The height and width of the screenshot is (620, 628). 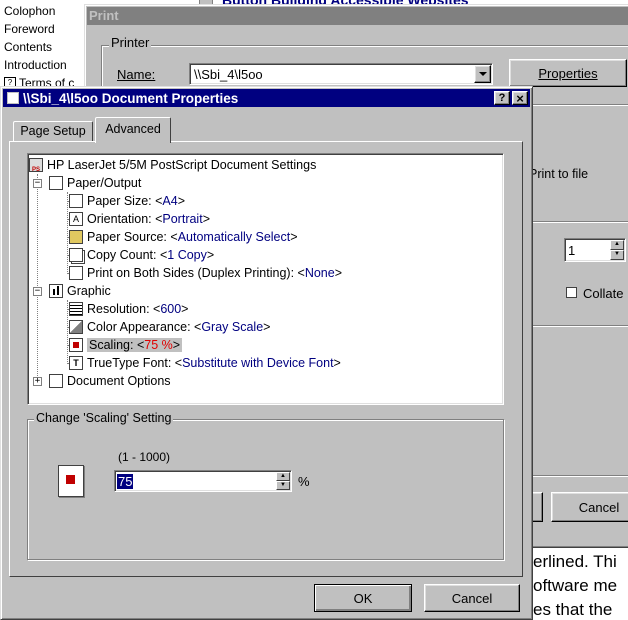 I want to click on print-cancel-label: Cancel, so click(x=599, y=507).